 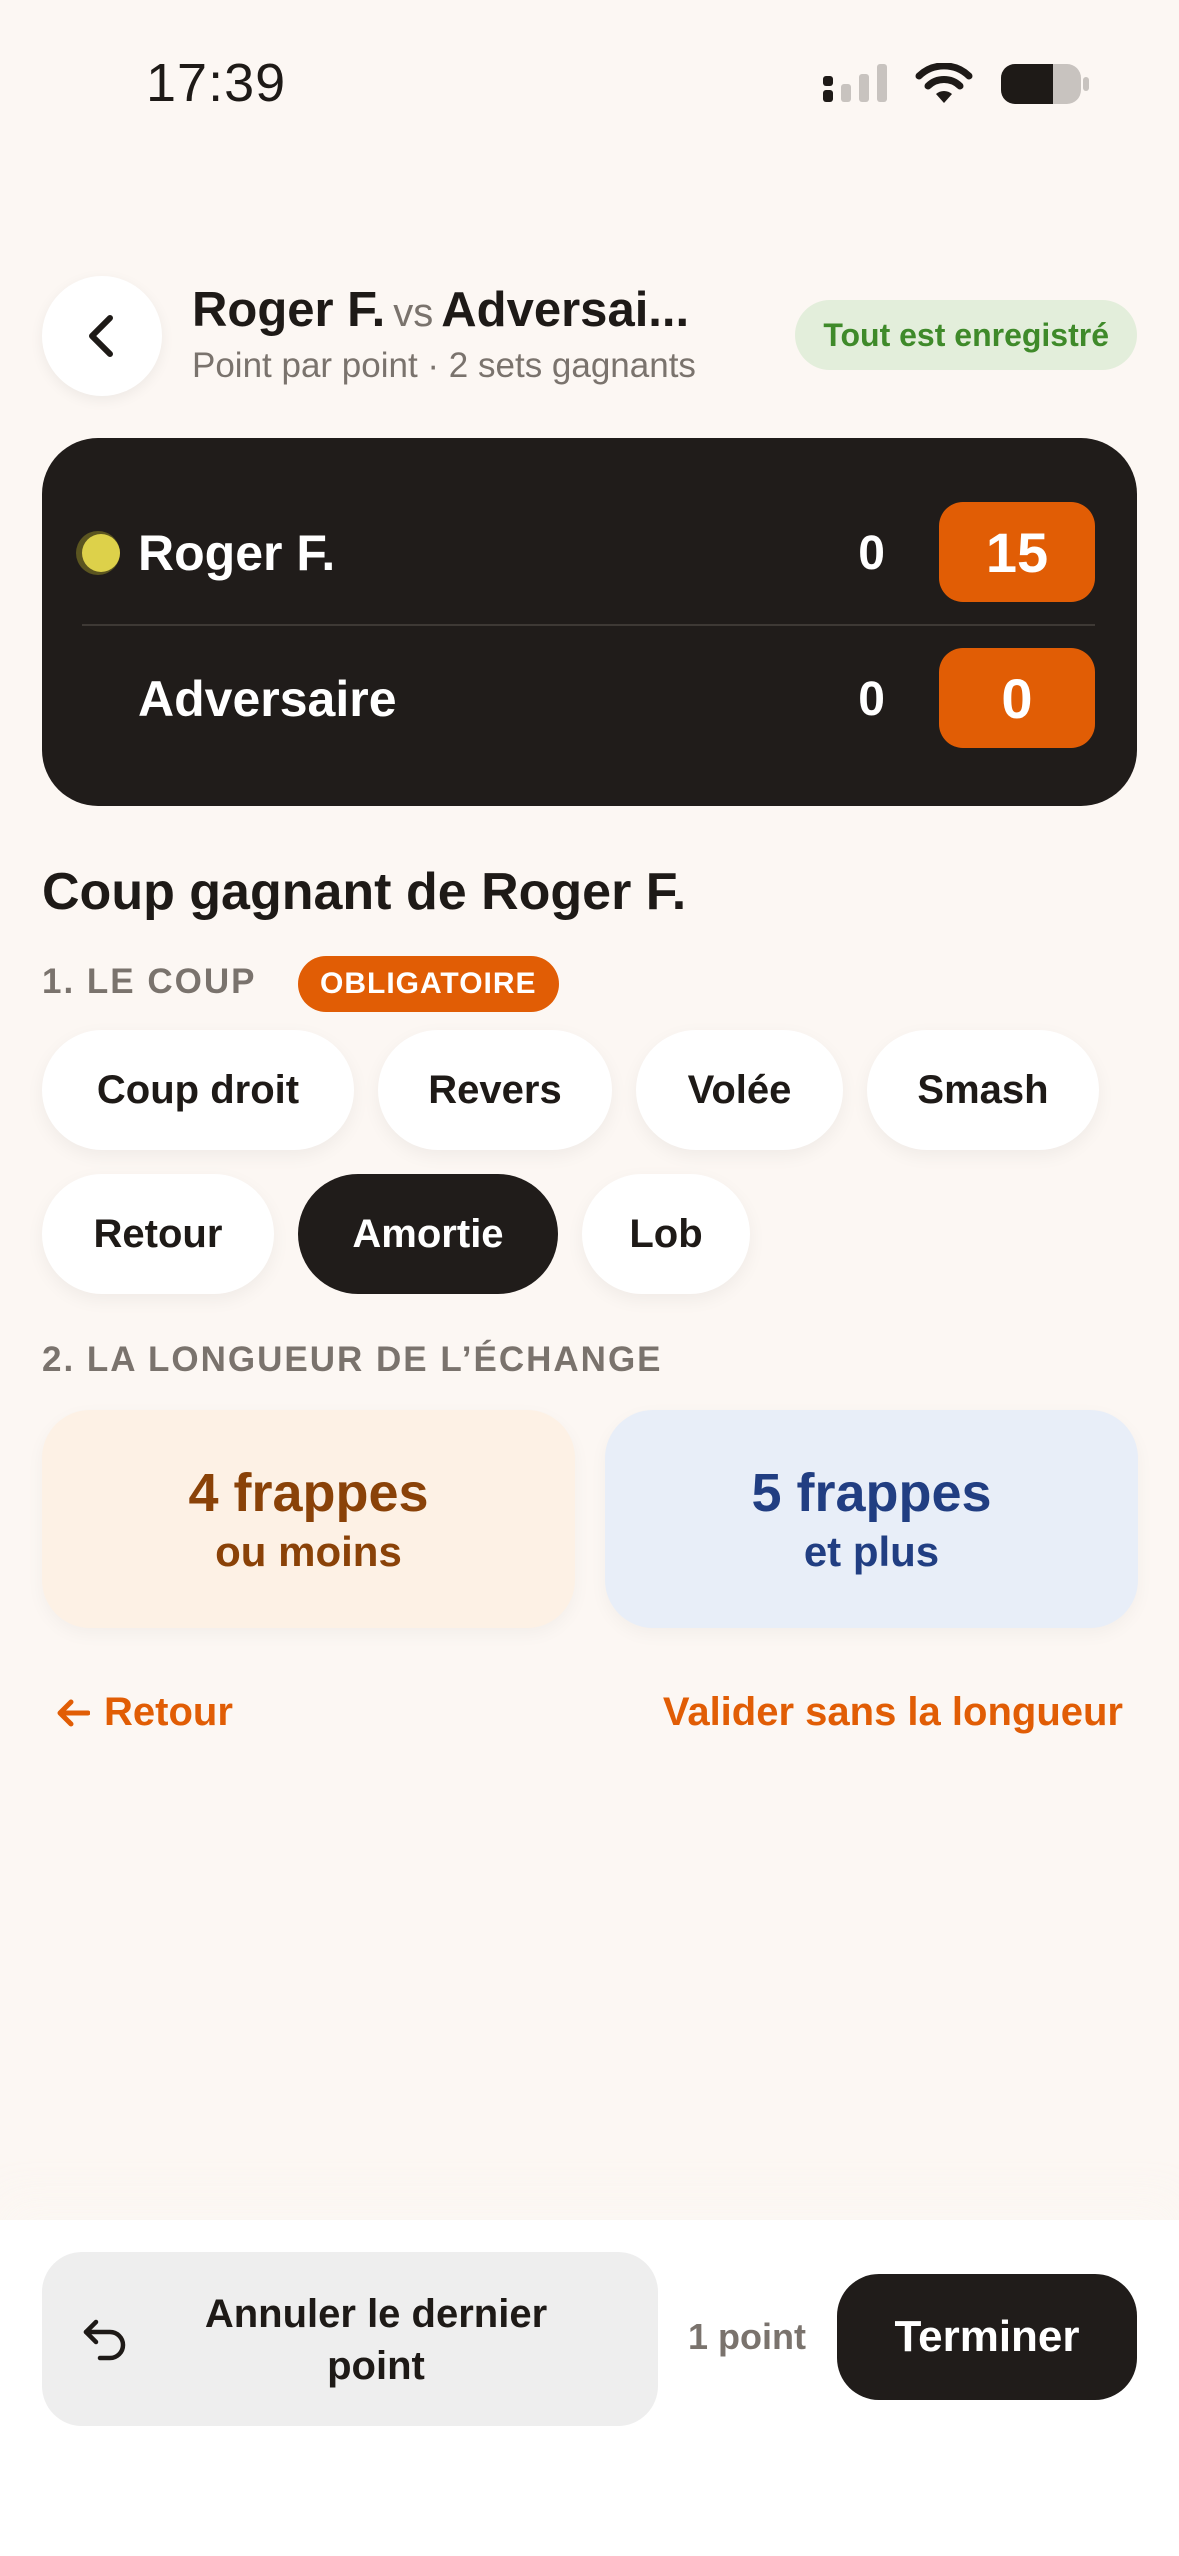 I want to click on undo-last-point-button: Annuler le dernier point, so click(x=350, y=2339).